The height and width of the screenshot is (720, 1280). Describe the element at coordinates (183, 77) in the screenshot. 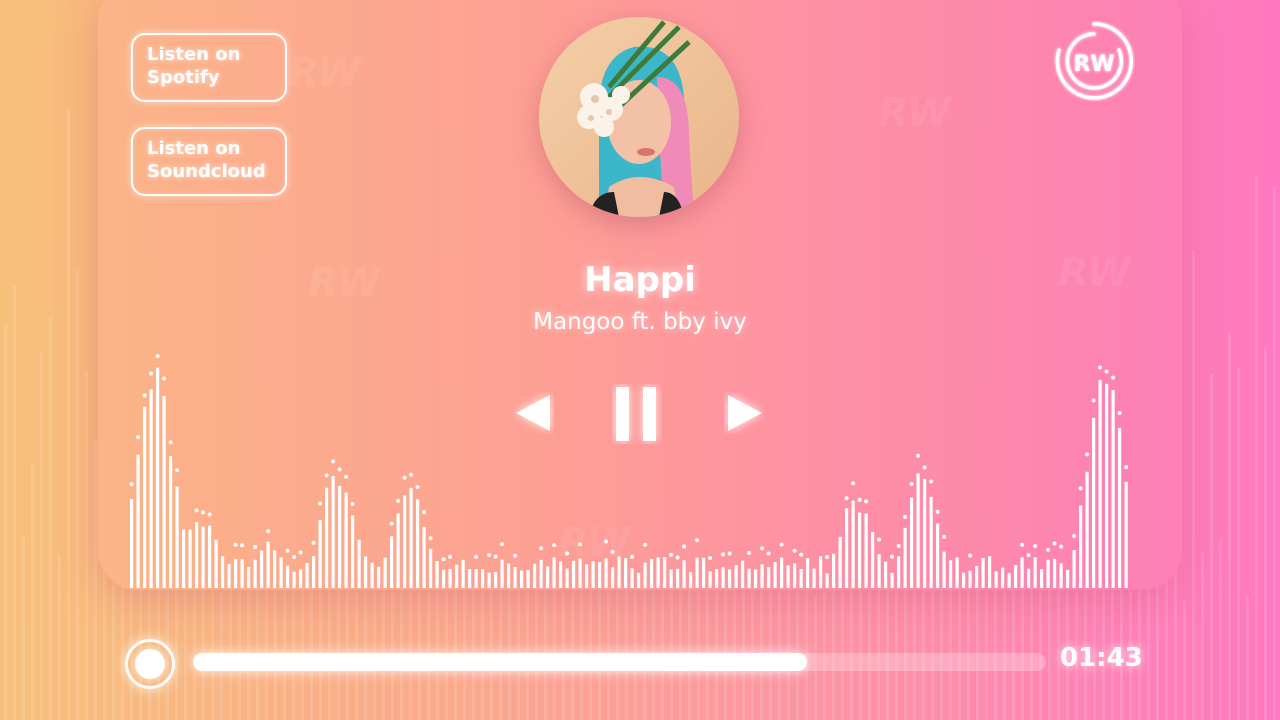

I see `button-label-line: Spotify` at that location.